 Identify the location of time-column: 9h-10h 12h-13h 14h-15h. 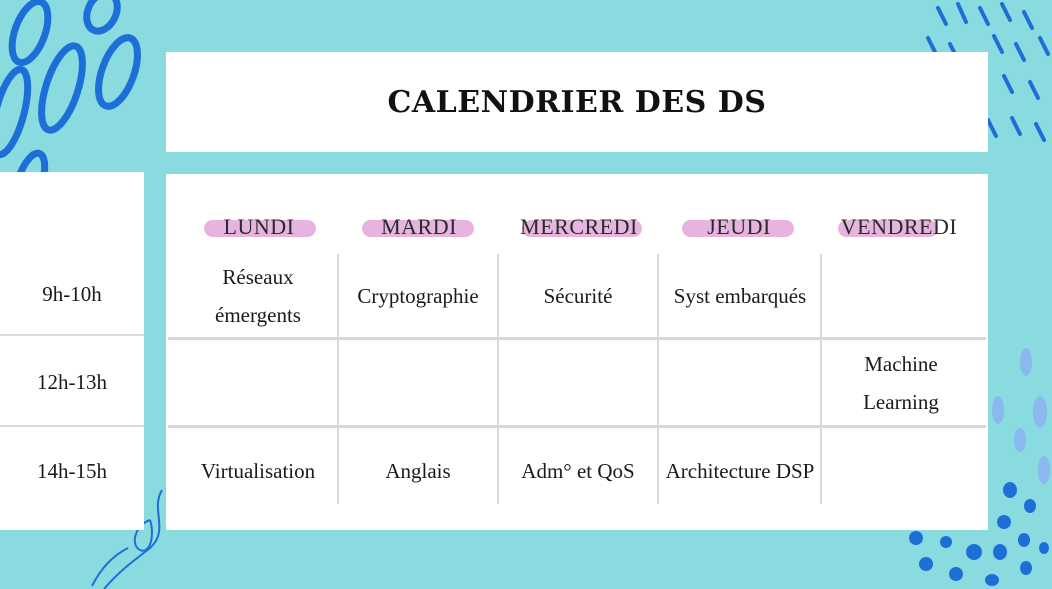
(72, 351).